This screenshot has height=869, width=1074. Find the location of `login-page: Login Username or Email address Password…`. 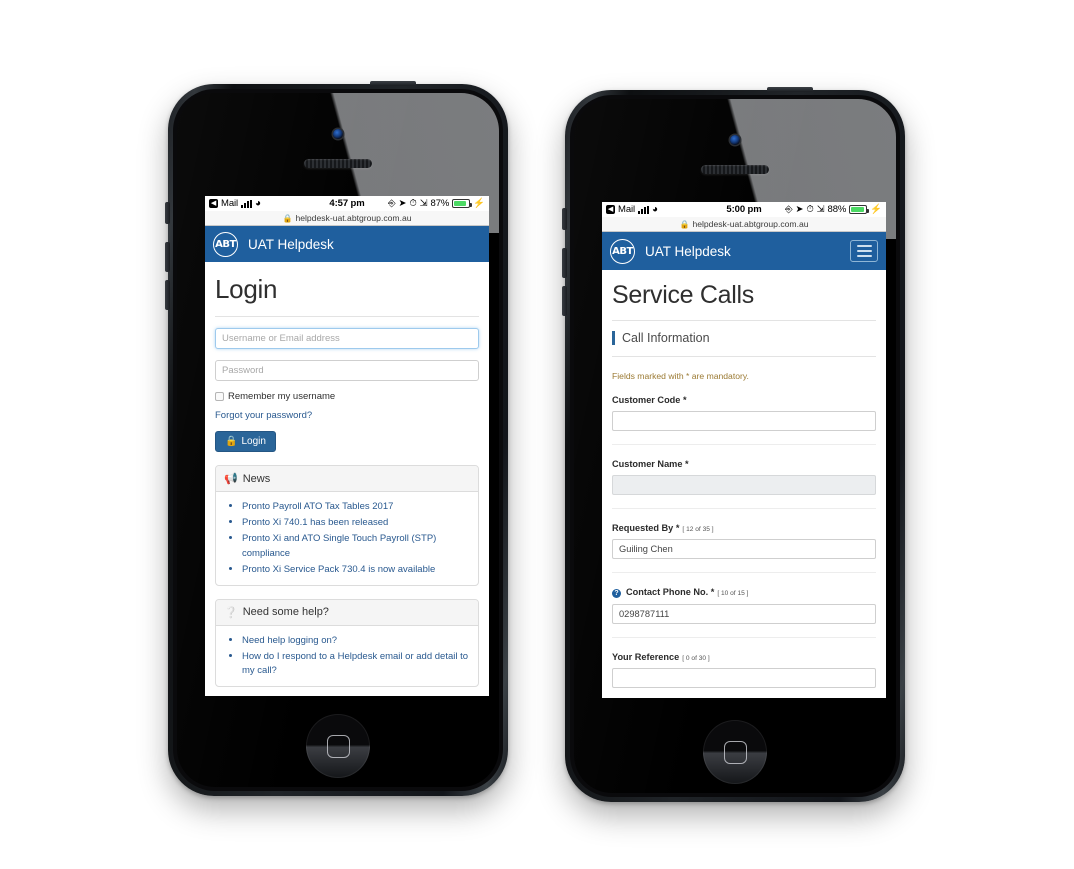

login-page: Login Username or Email address Password… is located at coordinates (347, 479).